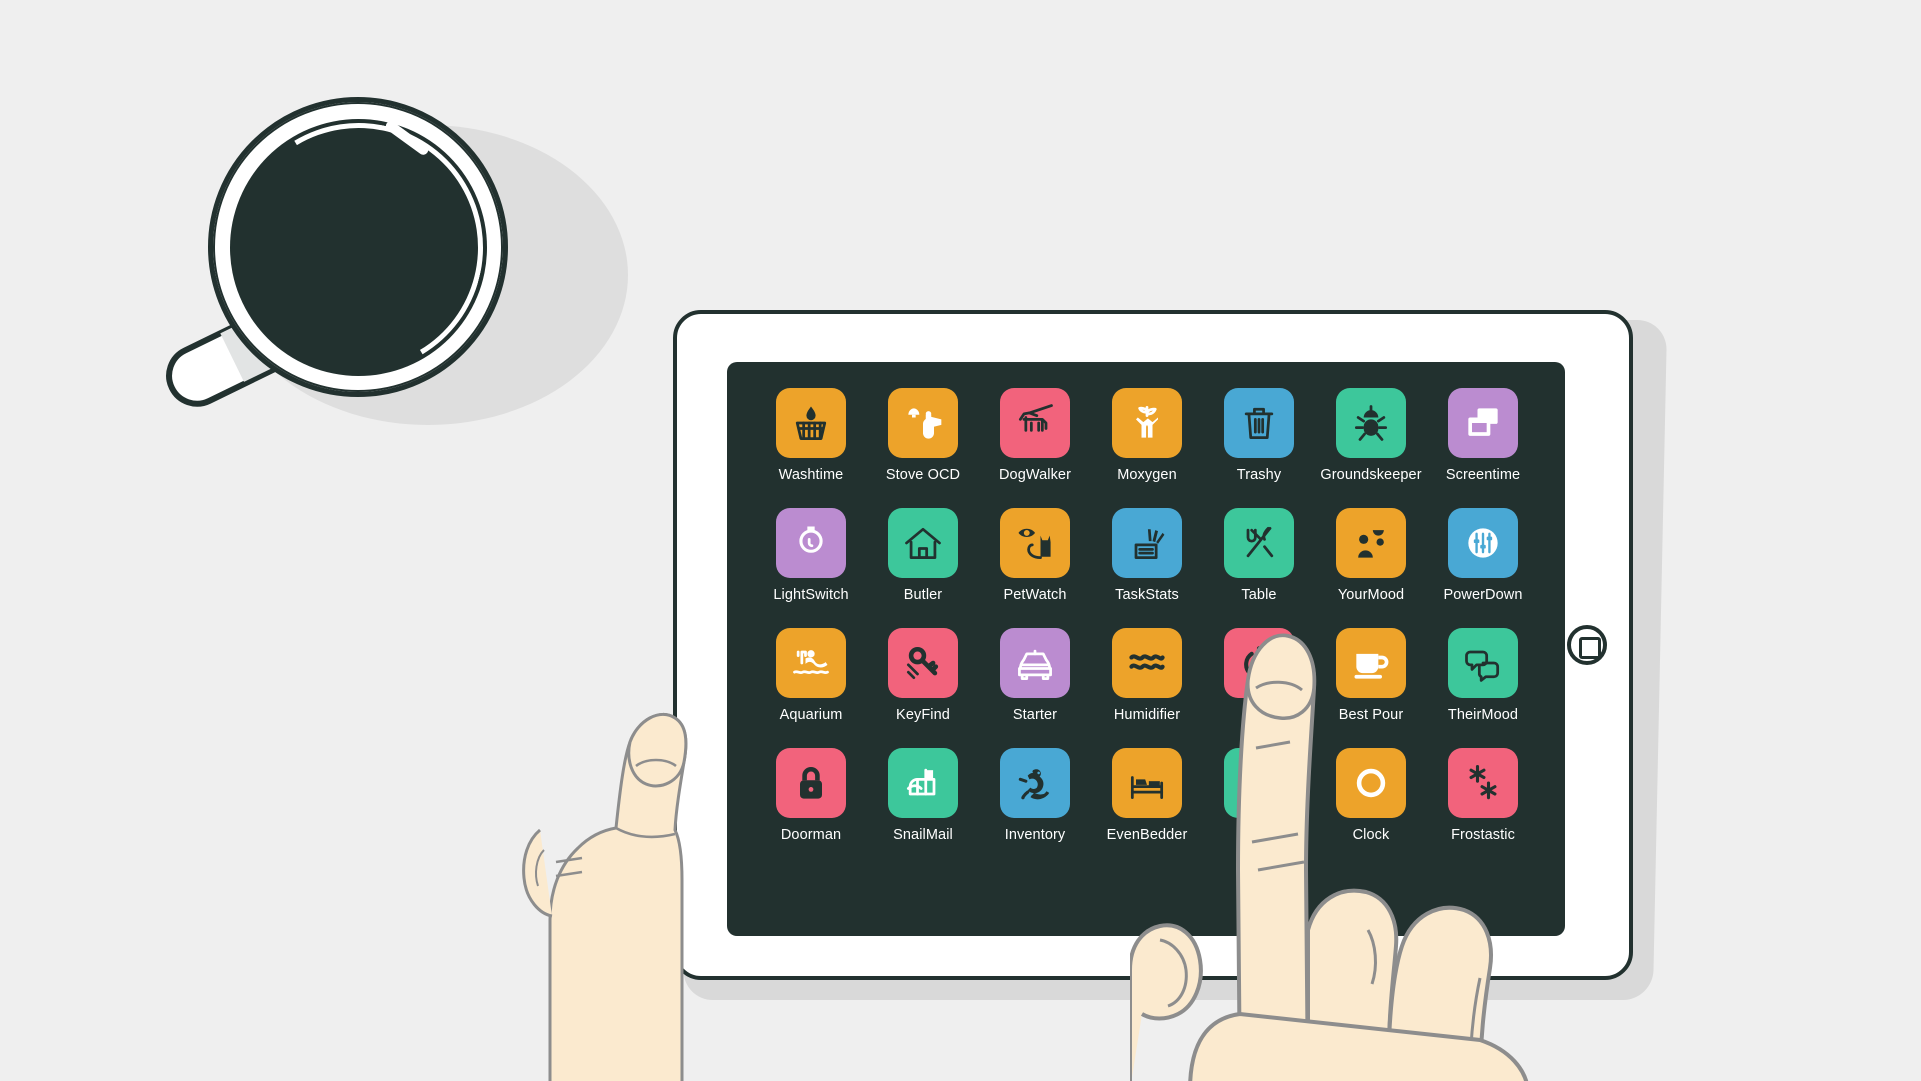  I want to click on app-evenbedder: EvenBedder, so click(1147, 808).